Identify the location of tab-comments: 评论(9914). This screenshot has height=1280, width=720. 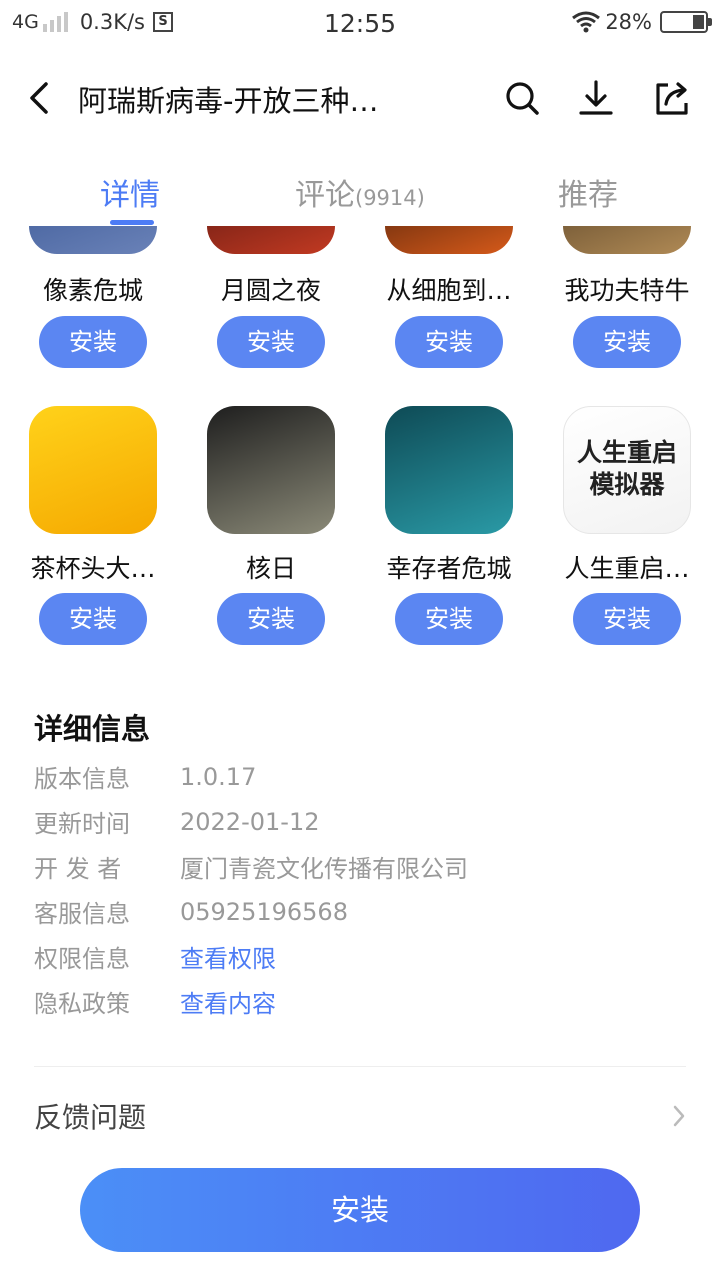
(360, 192).